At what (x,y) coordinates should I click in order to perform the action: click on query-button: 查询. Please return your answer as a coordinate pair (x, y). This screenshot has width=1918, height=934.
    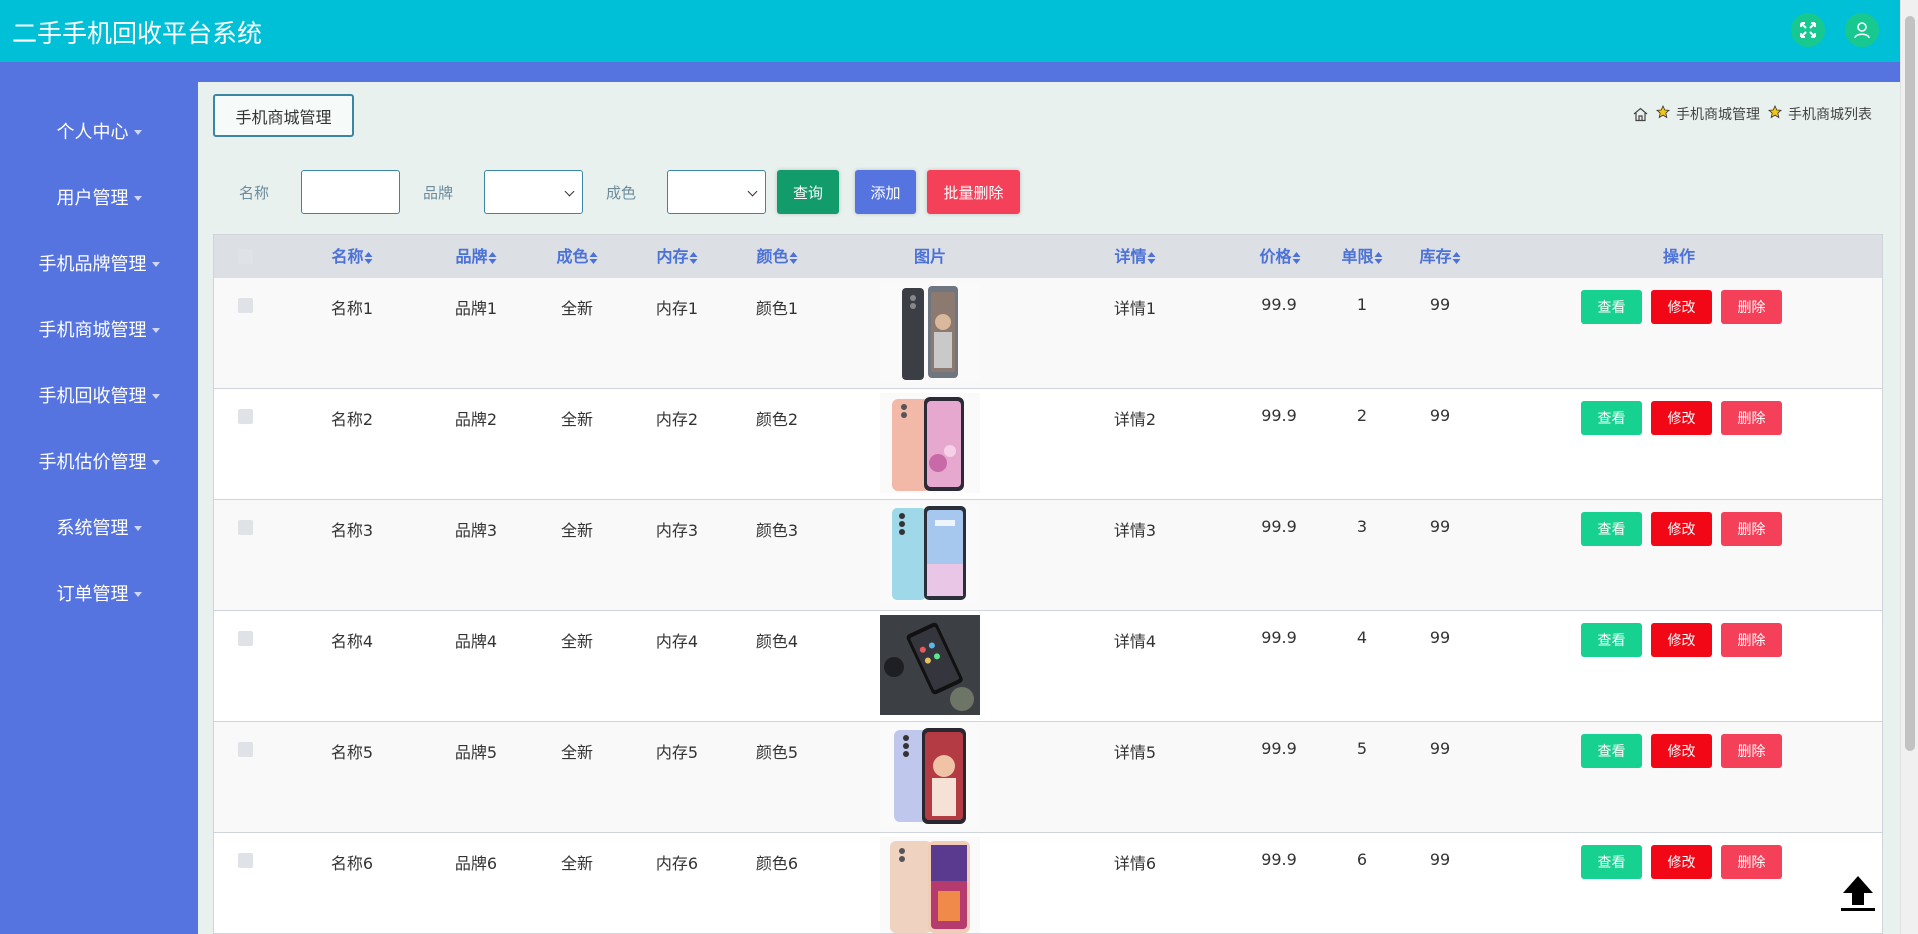
    Looking at the image, I should click on (808, 192).